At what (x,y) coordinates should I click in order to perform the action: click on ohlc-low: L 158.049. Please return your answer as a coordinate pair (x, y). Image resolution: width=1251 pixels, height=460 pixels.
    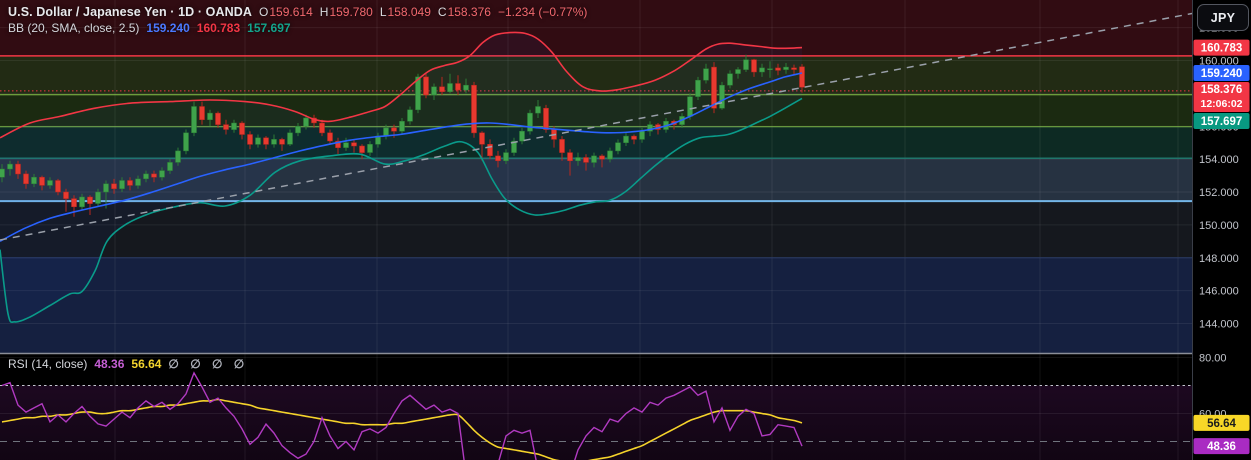
    Looking at the image, I should click on (405, 12).